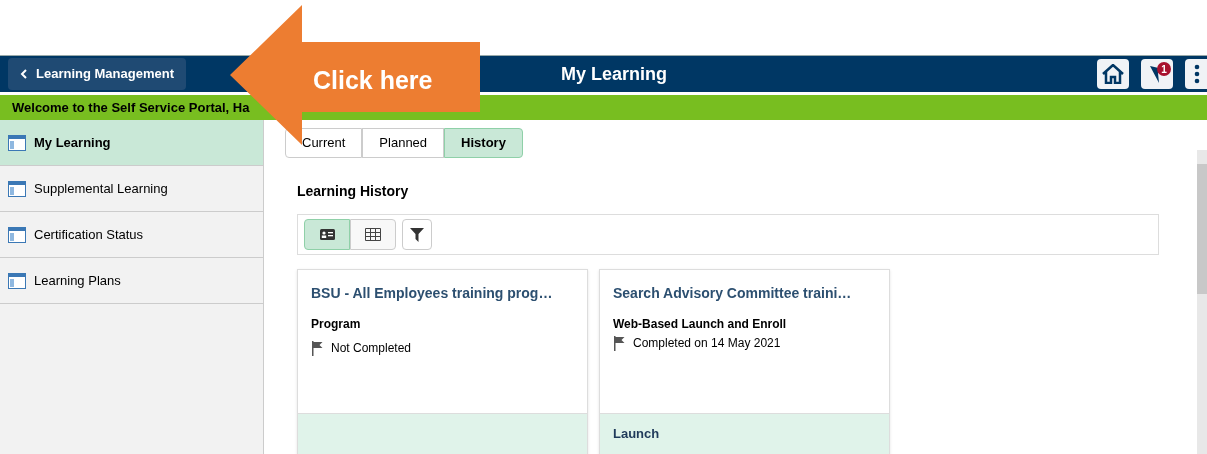  What do you see at coordinates (1164, 69) in the screenshot?
I see `notification-badge: 1` at bounding box center [1164, 69].